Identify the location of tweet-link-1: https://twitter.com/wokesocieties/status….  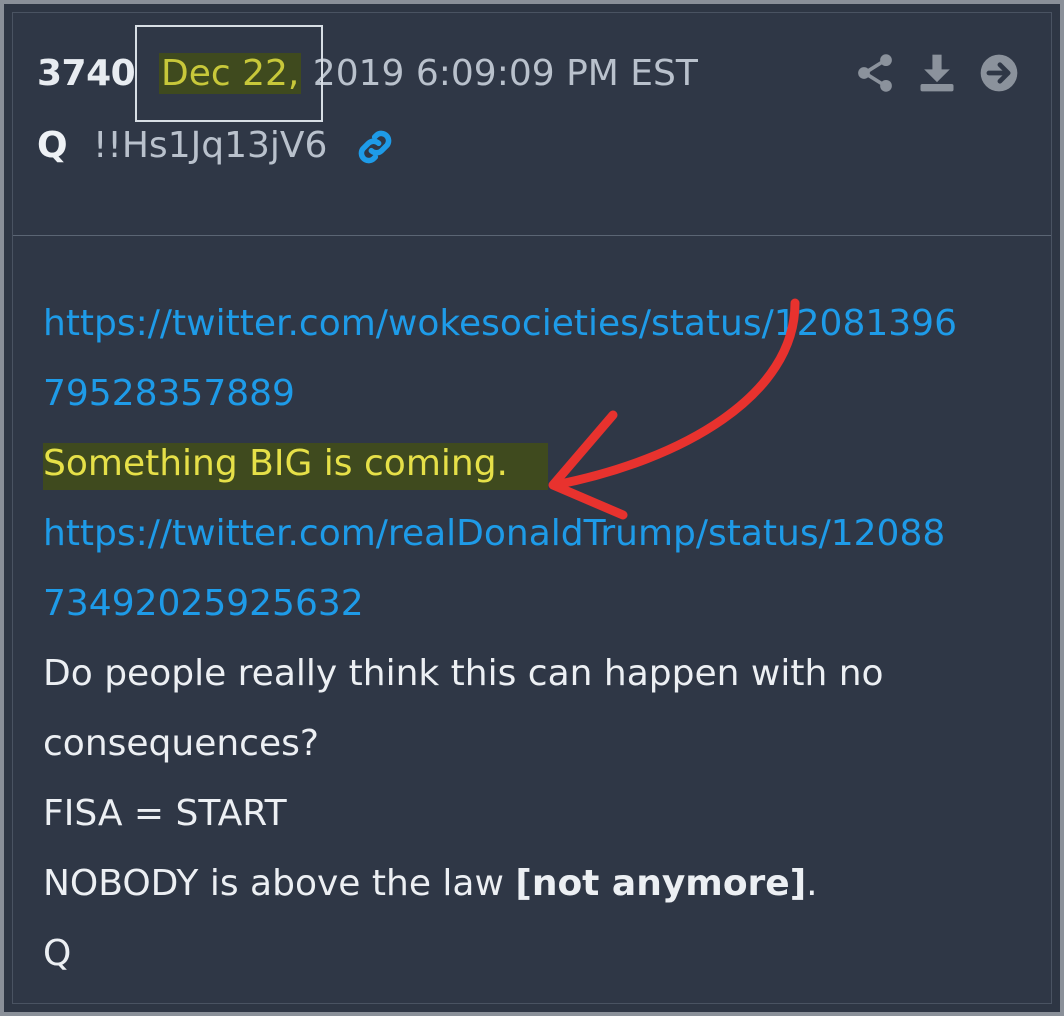
(500, 323).